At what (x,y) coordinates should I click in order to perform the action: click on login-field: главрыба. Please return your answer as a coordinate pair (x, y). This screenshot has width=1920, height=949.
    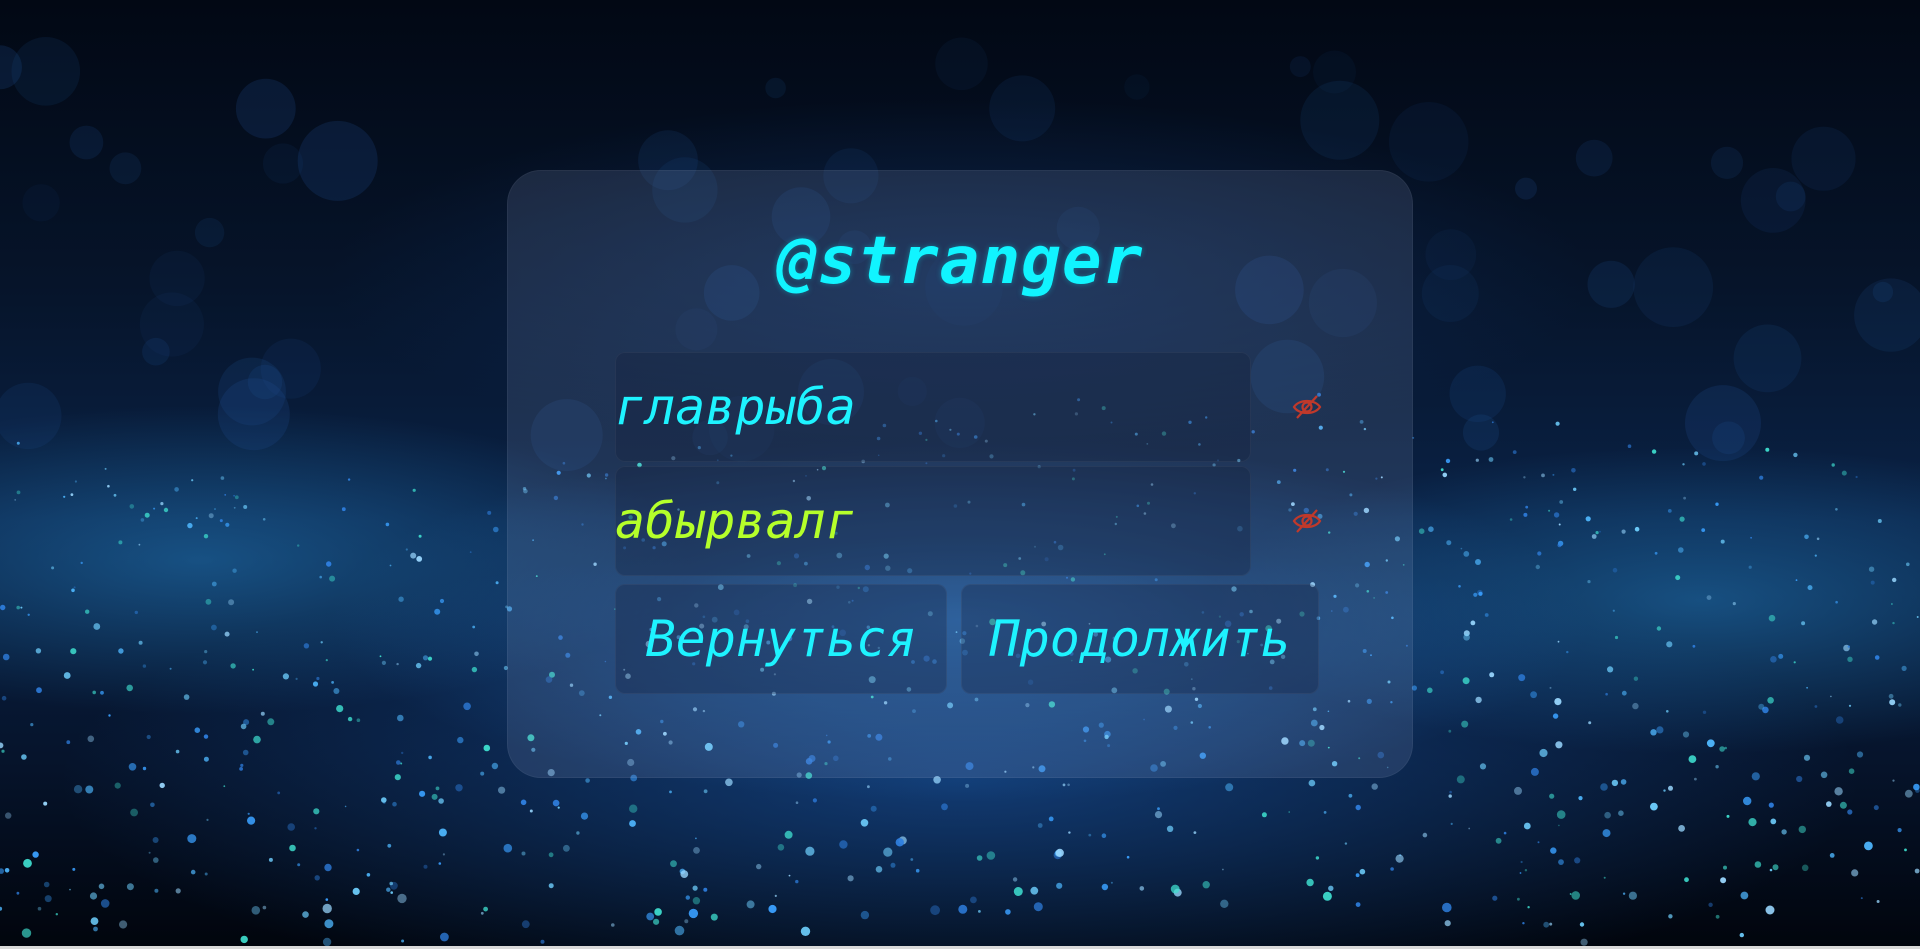
    Looking at the image, I should click on (933, 407).